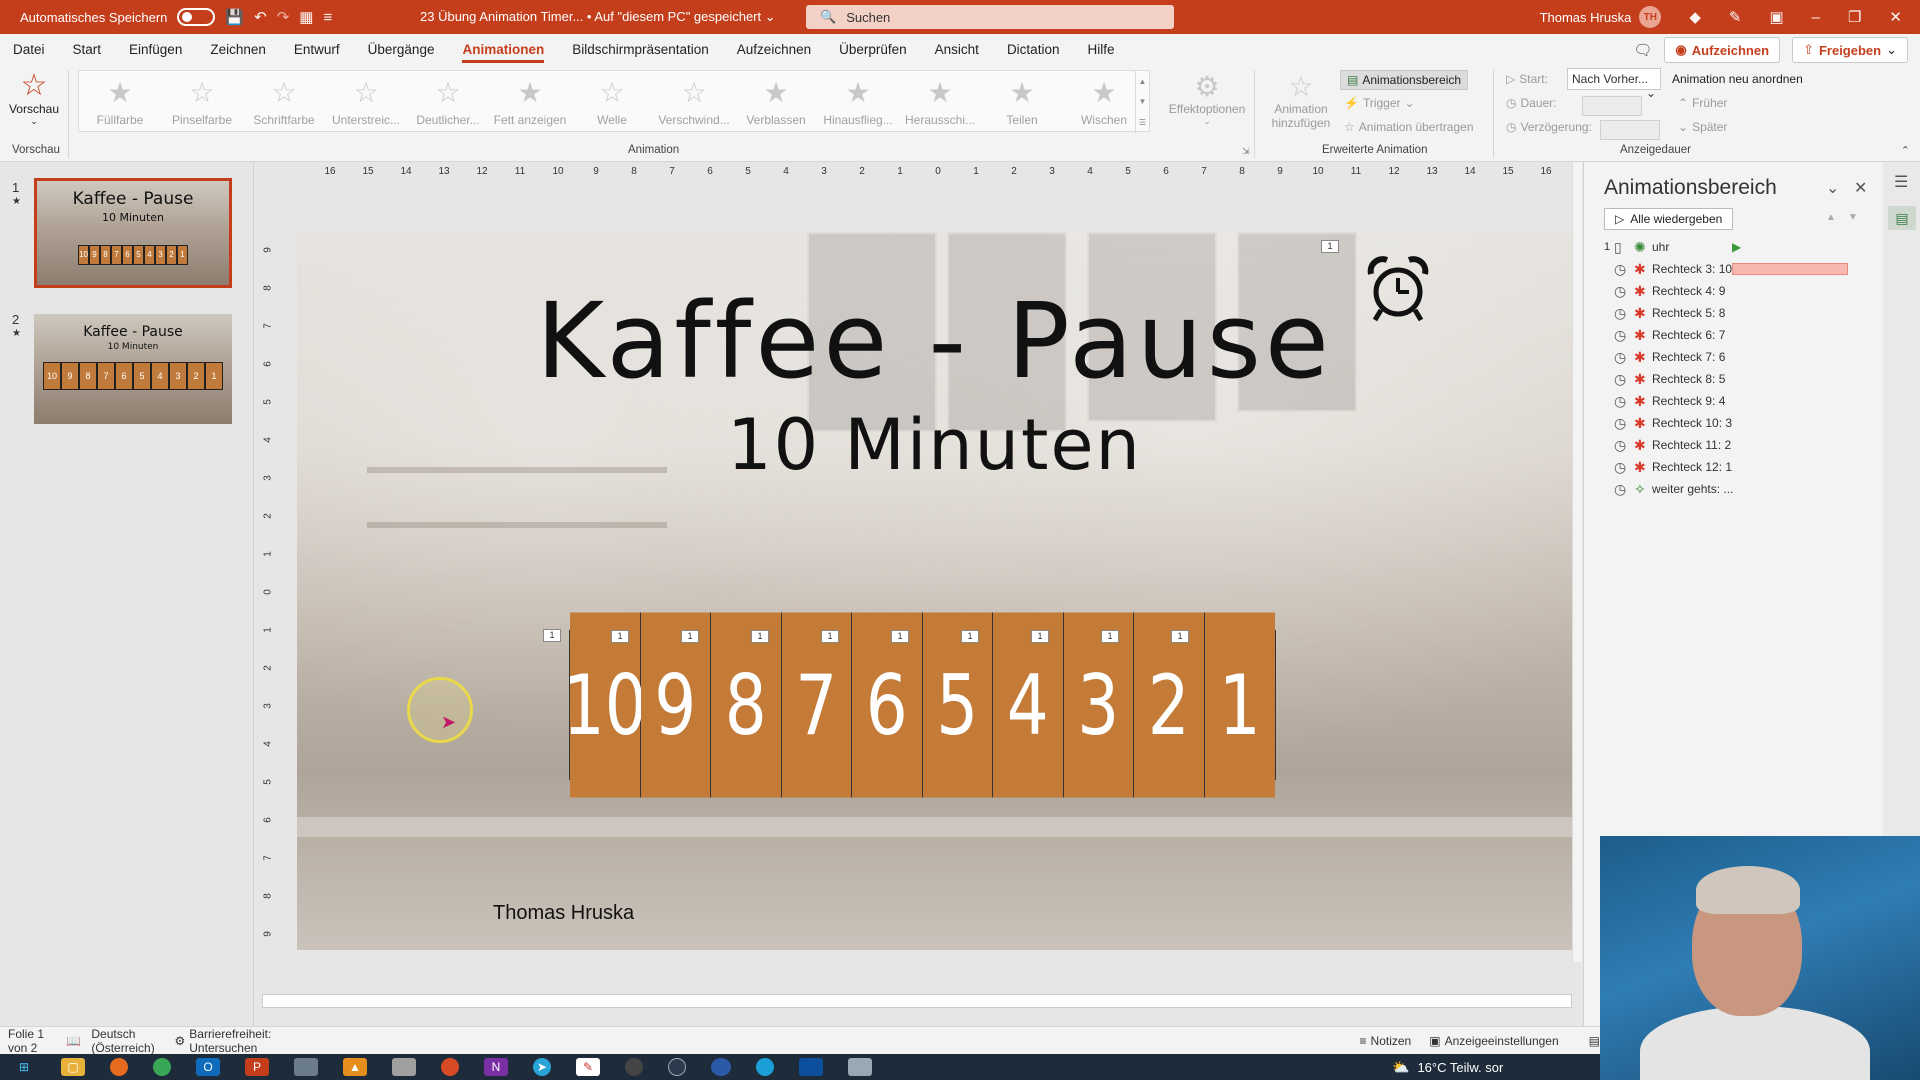 The image size is (1920, 1080). Describe the element at coordinates (873, 49) in the screenshot. I see `tab-ueberpruefen: Überprüfen` at that location.